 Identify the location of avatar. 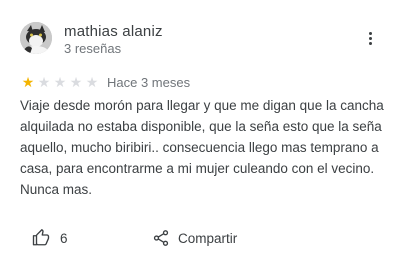
(36, 38).